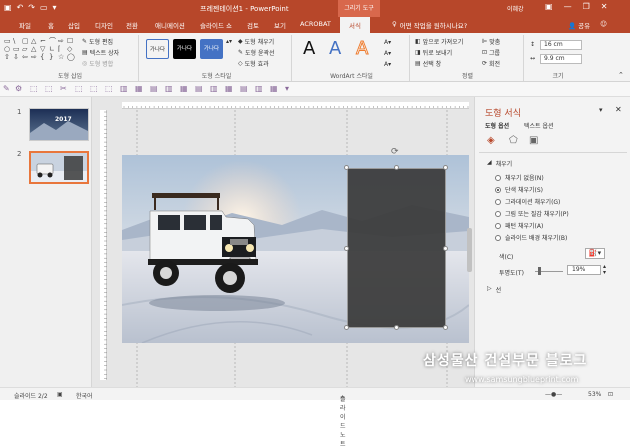  Describe the element at coordinates (396, 327) in the screenshot. I see `resize-handle-s` at that location.